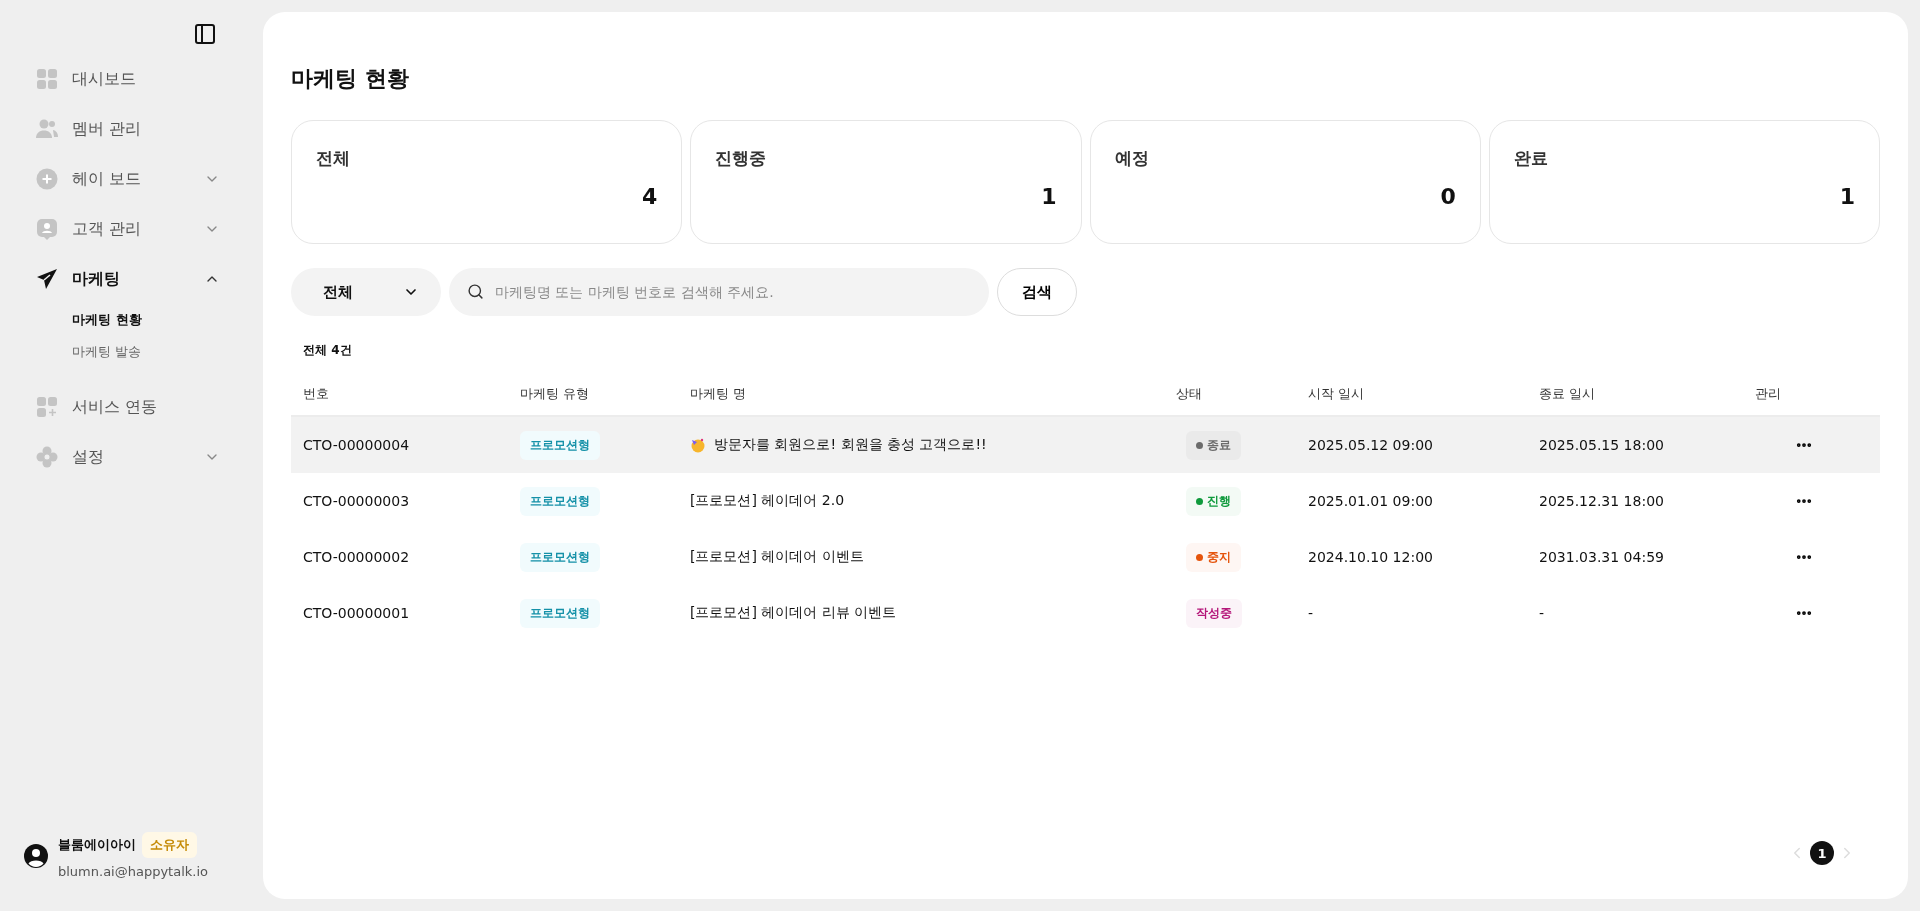 This screenshot has width=1920, height=911. I want to click on column-header: 번호, so click(316, 394).